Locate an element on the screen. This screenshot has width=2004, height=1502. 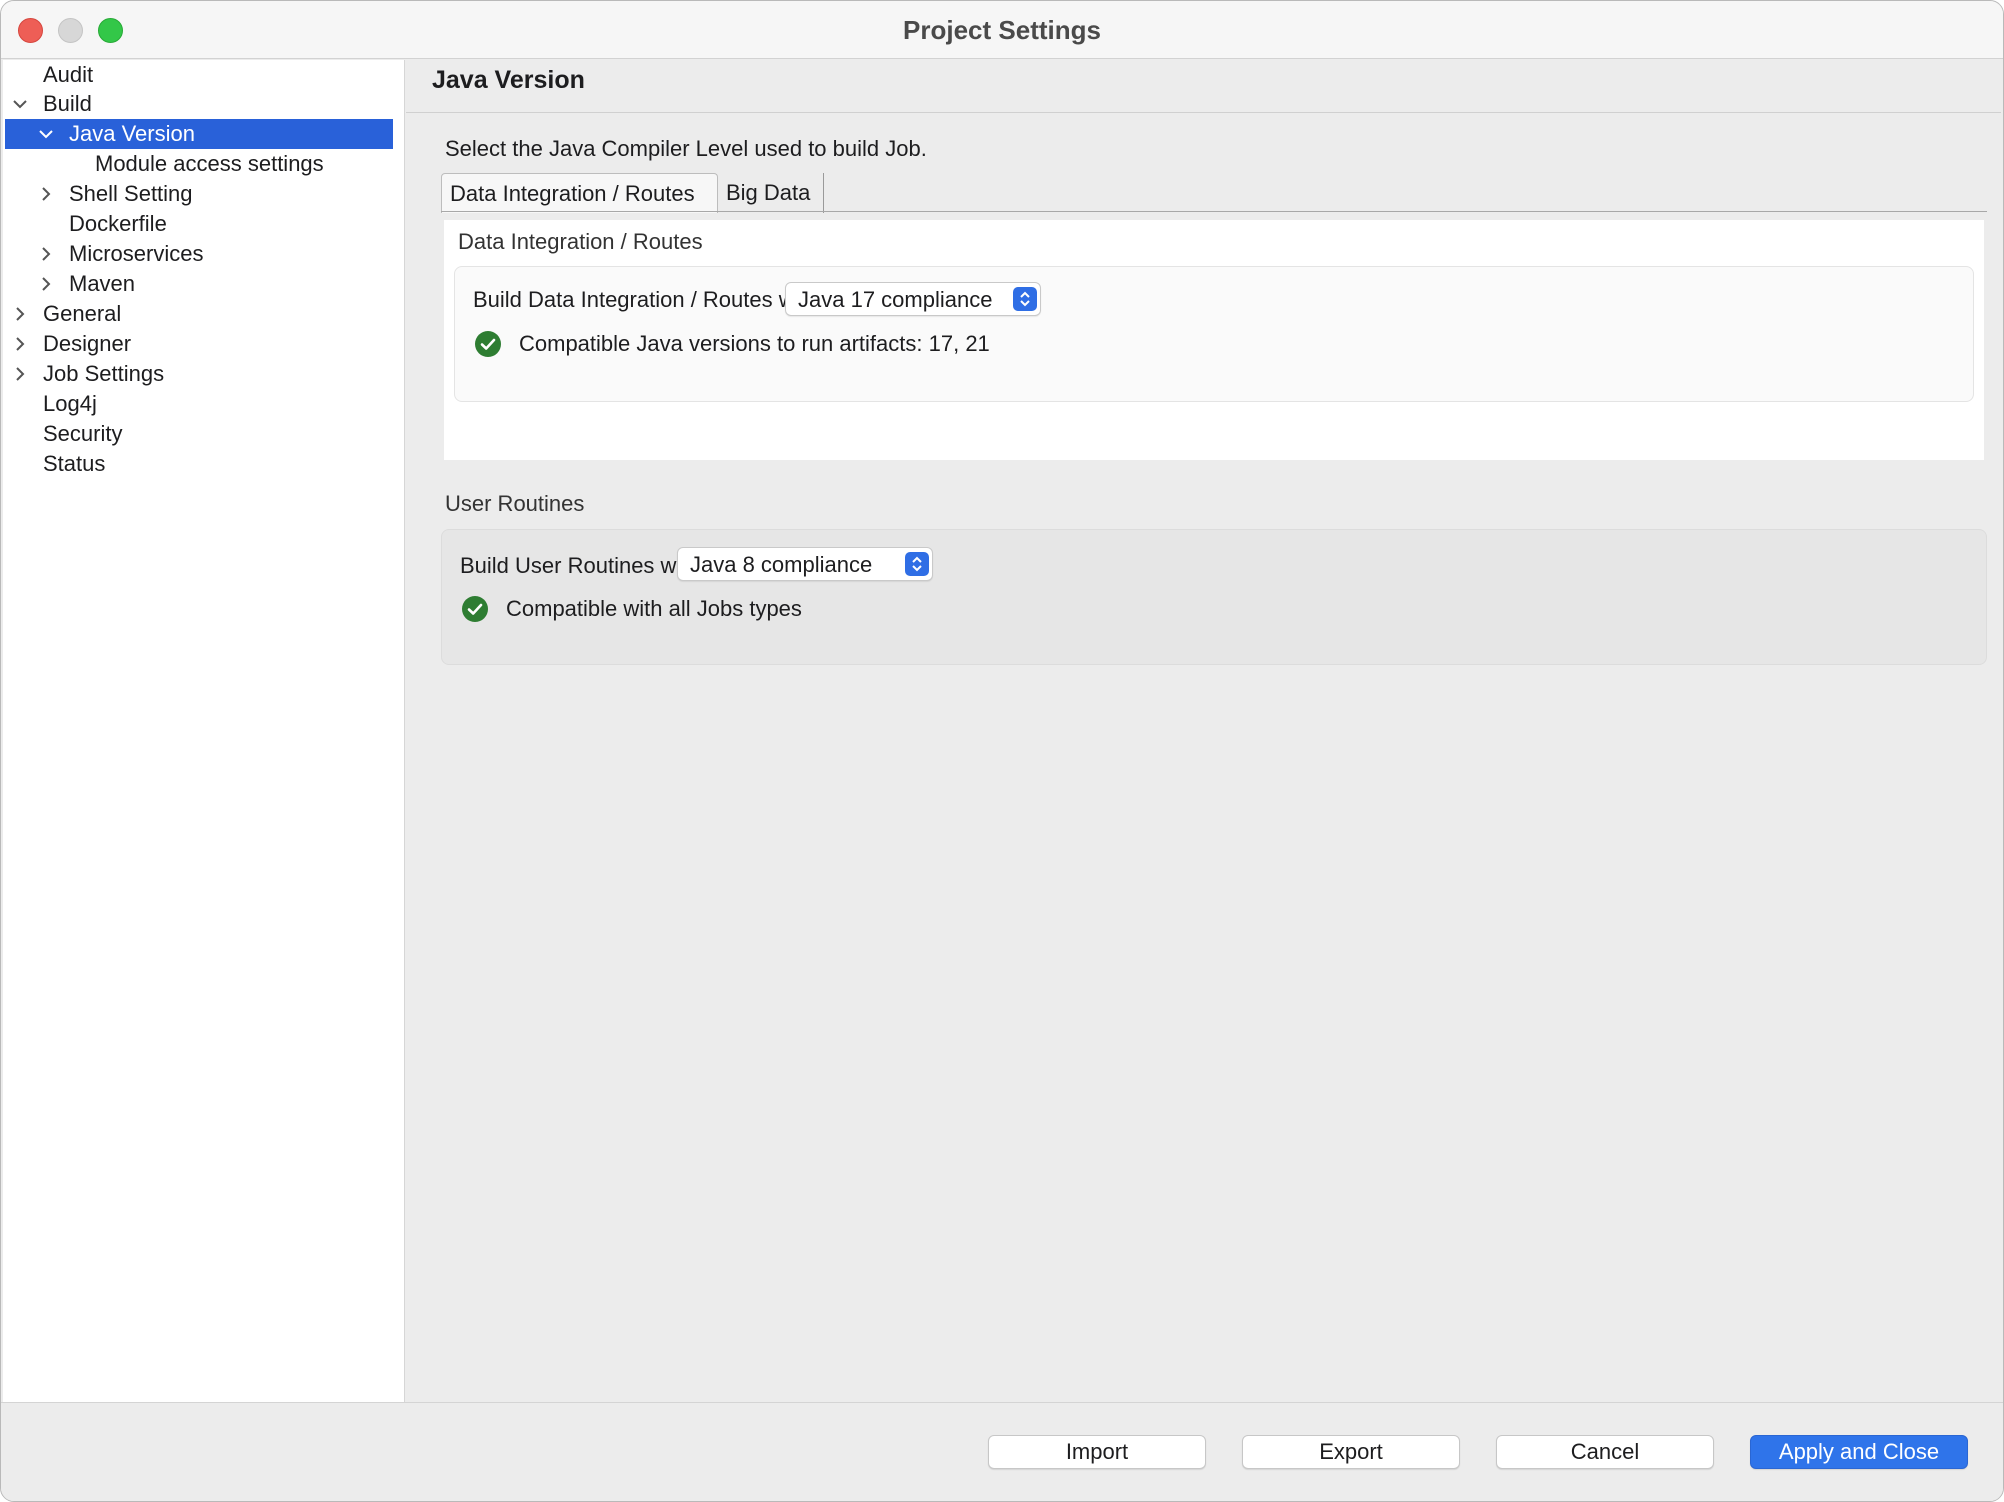
tree-item-label: Module access settings is located at coordinates (209, 163).